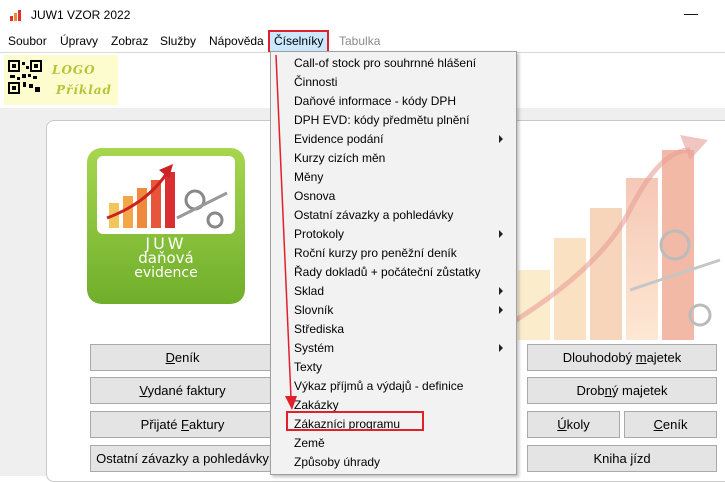 This screenshot has width=725, height=482. I want to click on window-title: JUW1 VZOR 2022, so click(81, 15).